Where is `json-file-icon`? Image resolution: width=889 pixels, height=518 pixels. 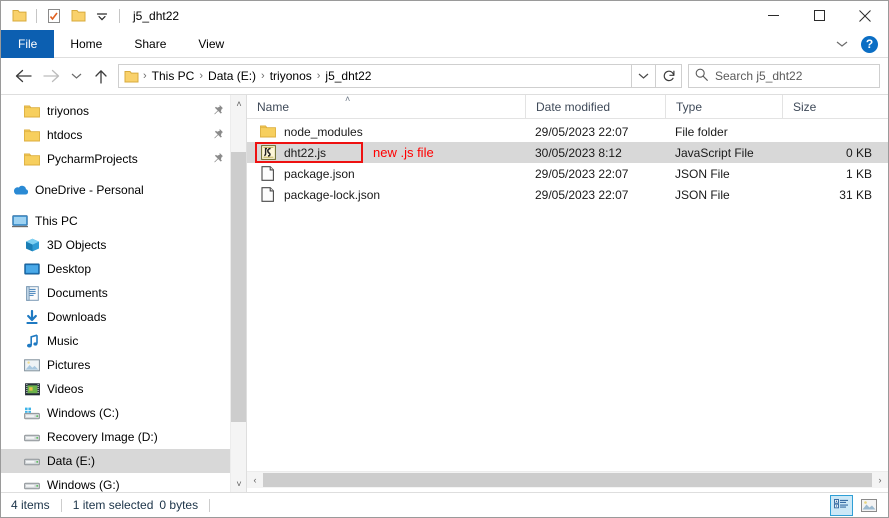
json-file-icon is located at coordinates (268, 195).